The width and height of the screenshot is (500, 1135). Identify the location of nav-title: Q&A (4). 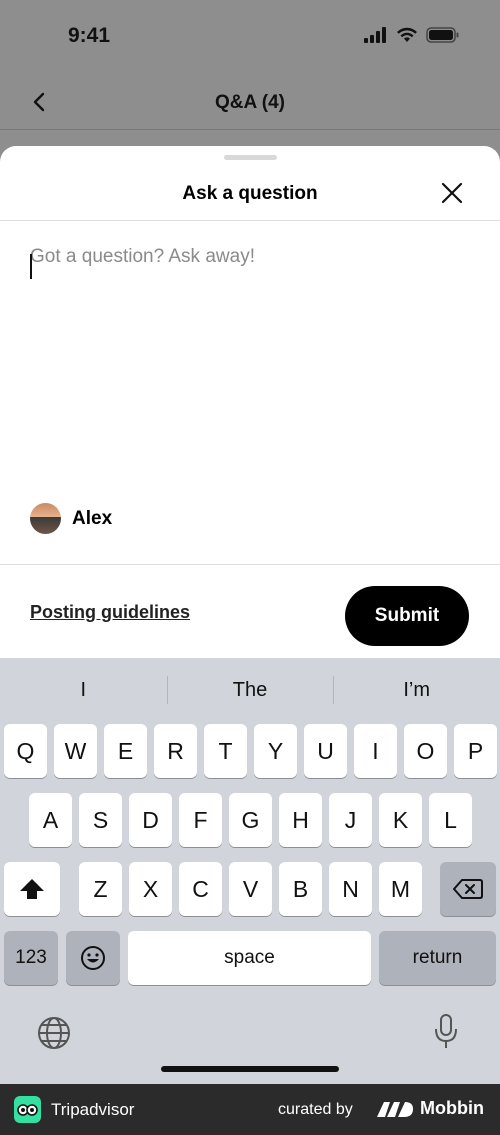
(250, 102).